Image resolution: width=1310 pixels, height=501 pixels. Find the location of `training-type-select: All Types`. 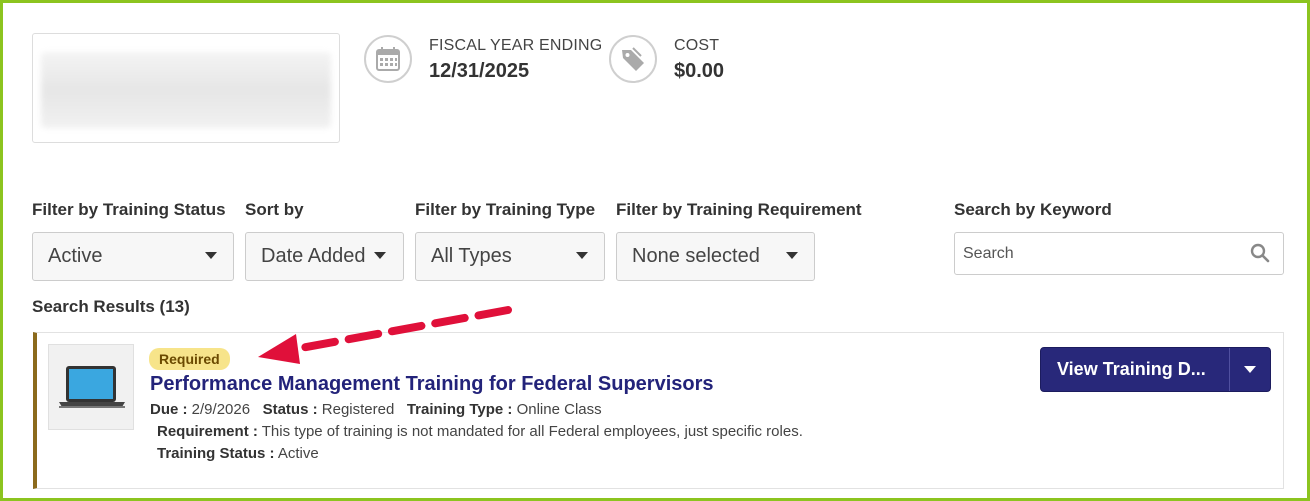

training-type-select: All Types is located at coordinates (510, 256).